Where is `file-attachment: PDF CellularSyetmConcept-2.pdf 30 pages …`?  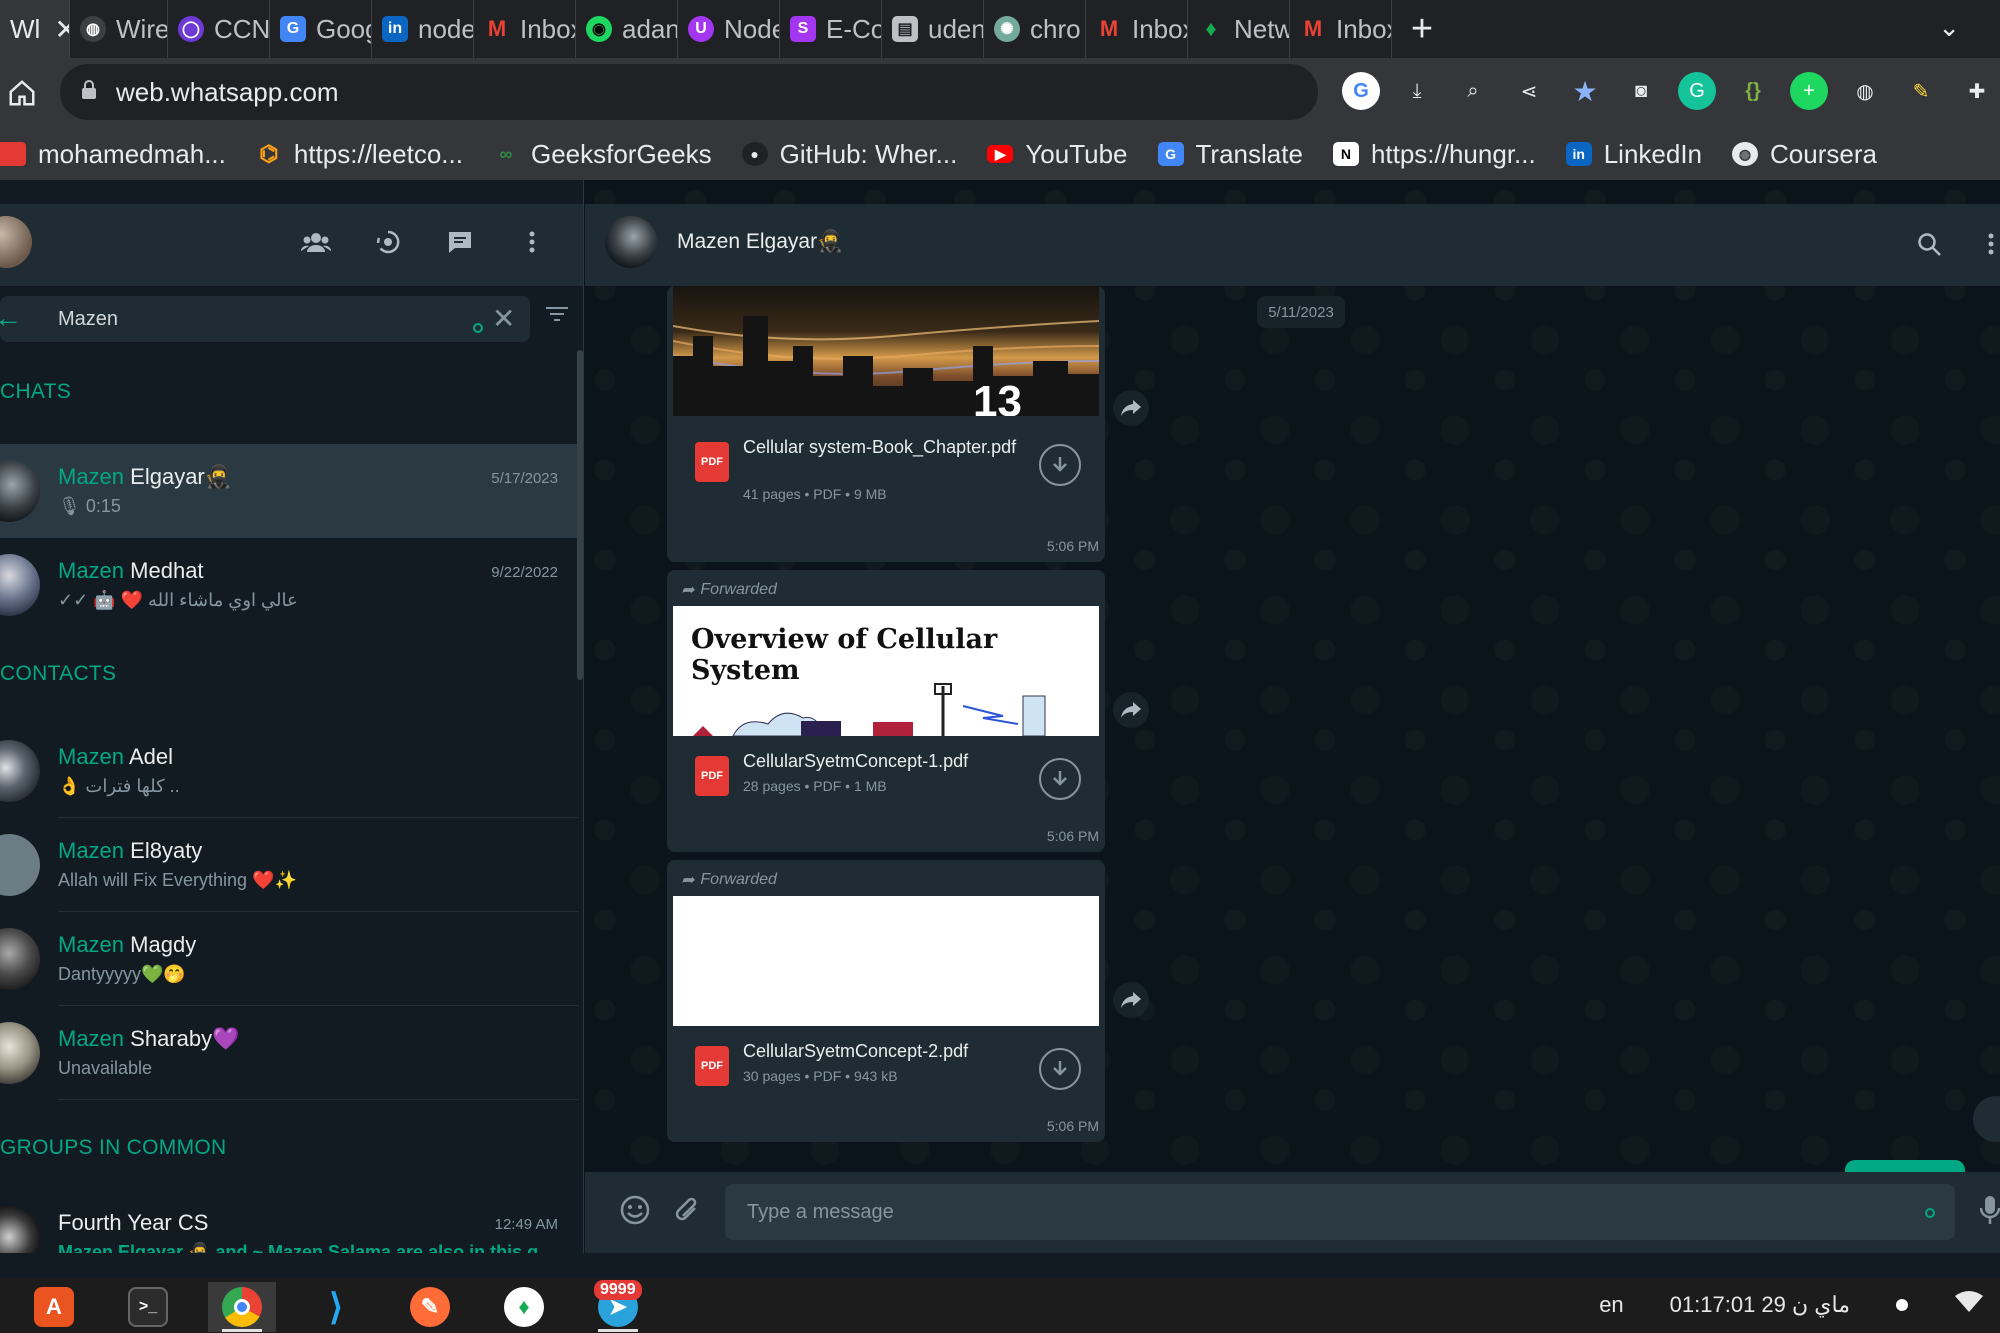
file-attachment: PDF CellularSyetmConcept-2.pdf 30 pages … is located at coordinates (886, 1070).